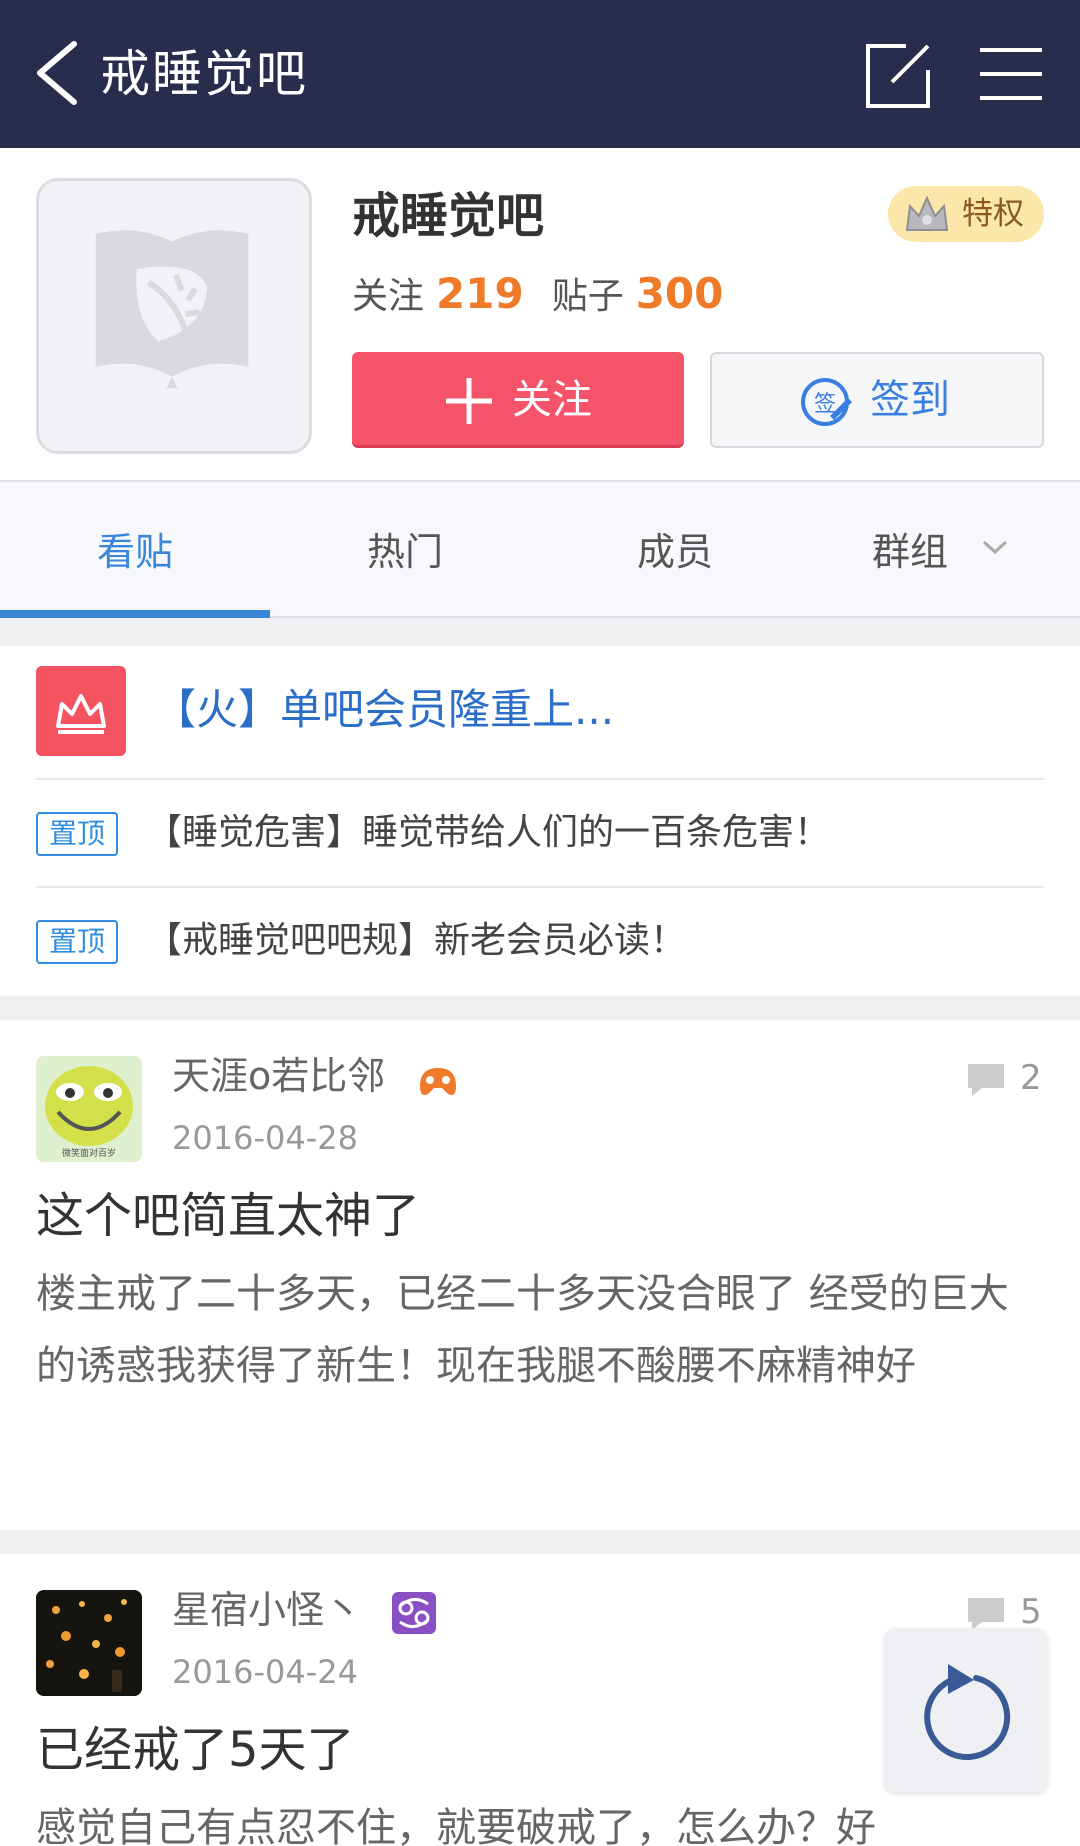 Image resolution: width=1080 pixels, height=1846 pixels. What do you see at coordinates (552, 400) in the screenshot?
I see `follow-button-label: 关注` at bounding box center [552, 400].